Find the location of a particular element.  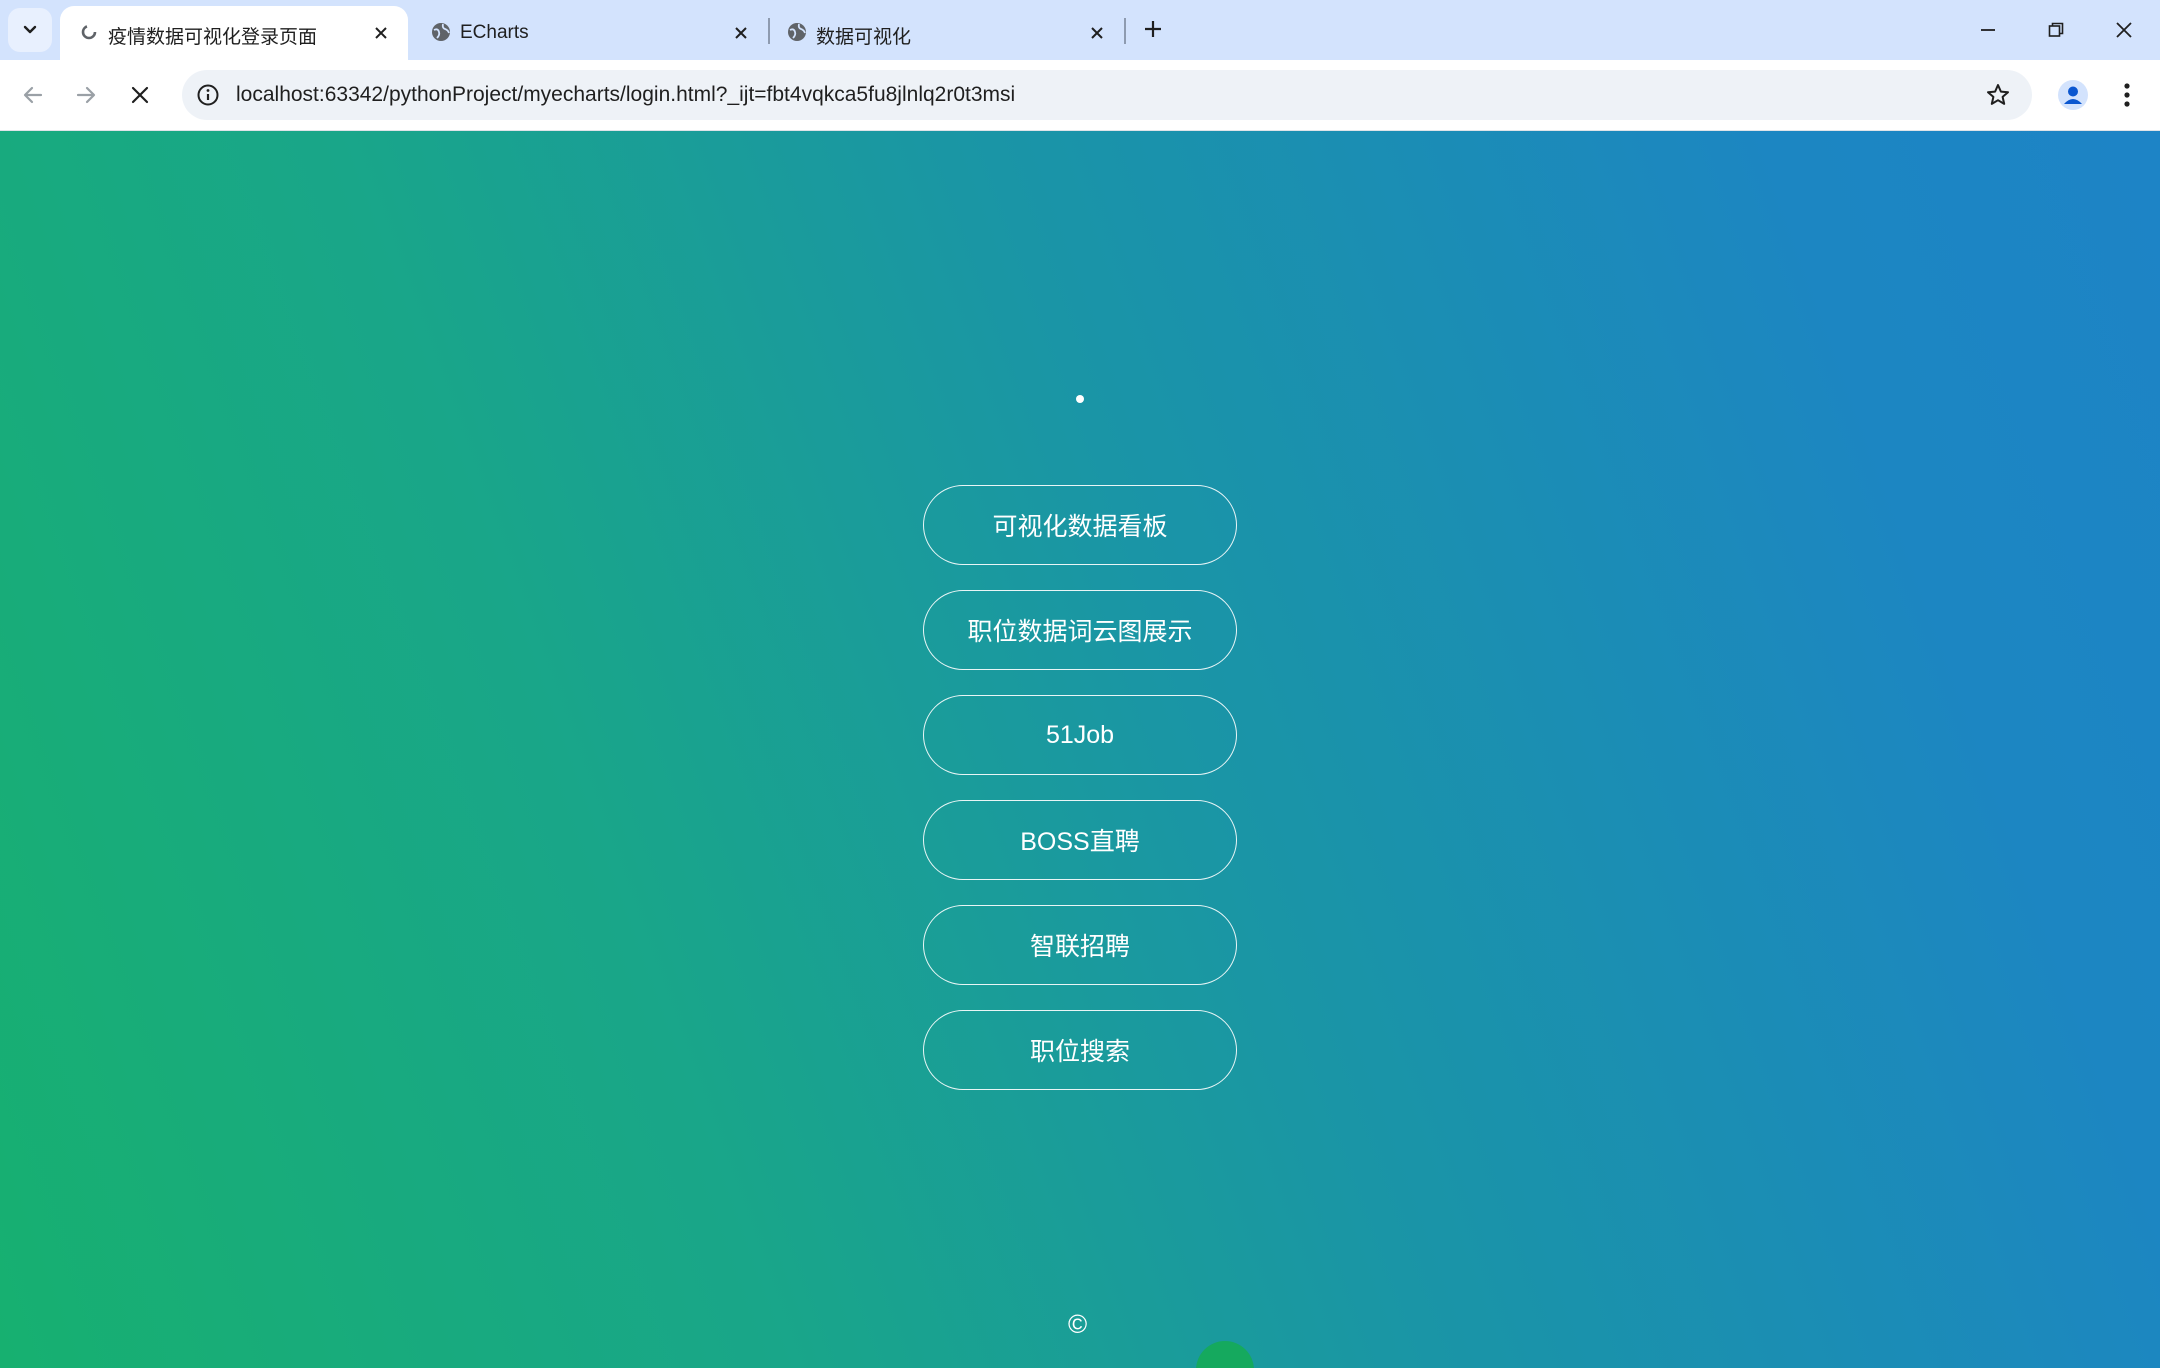

bookmark-star-icon is located at coordinates (1998, 95).